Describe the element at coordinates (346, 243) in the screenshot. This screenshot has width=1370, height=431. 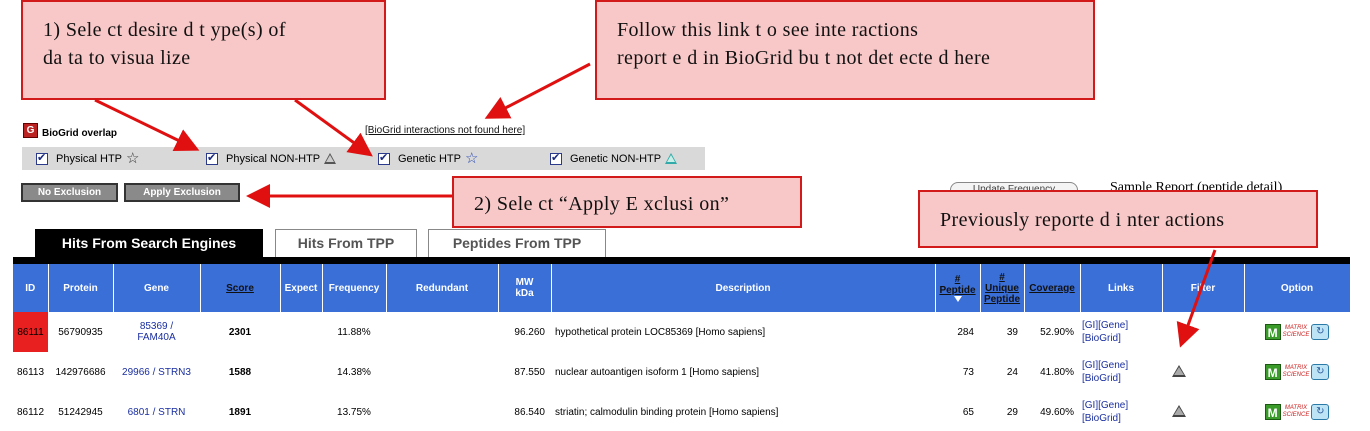
I see `tab-hits-from-tpp: Hits From TPP` at that location.